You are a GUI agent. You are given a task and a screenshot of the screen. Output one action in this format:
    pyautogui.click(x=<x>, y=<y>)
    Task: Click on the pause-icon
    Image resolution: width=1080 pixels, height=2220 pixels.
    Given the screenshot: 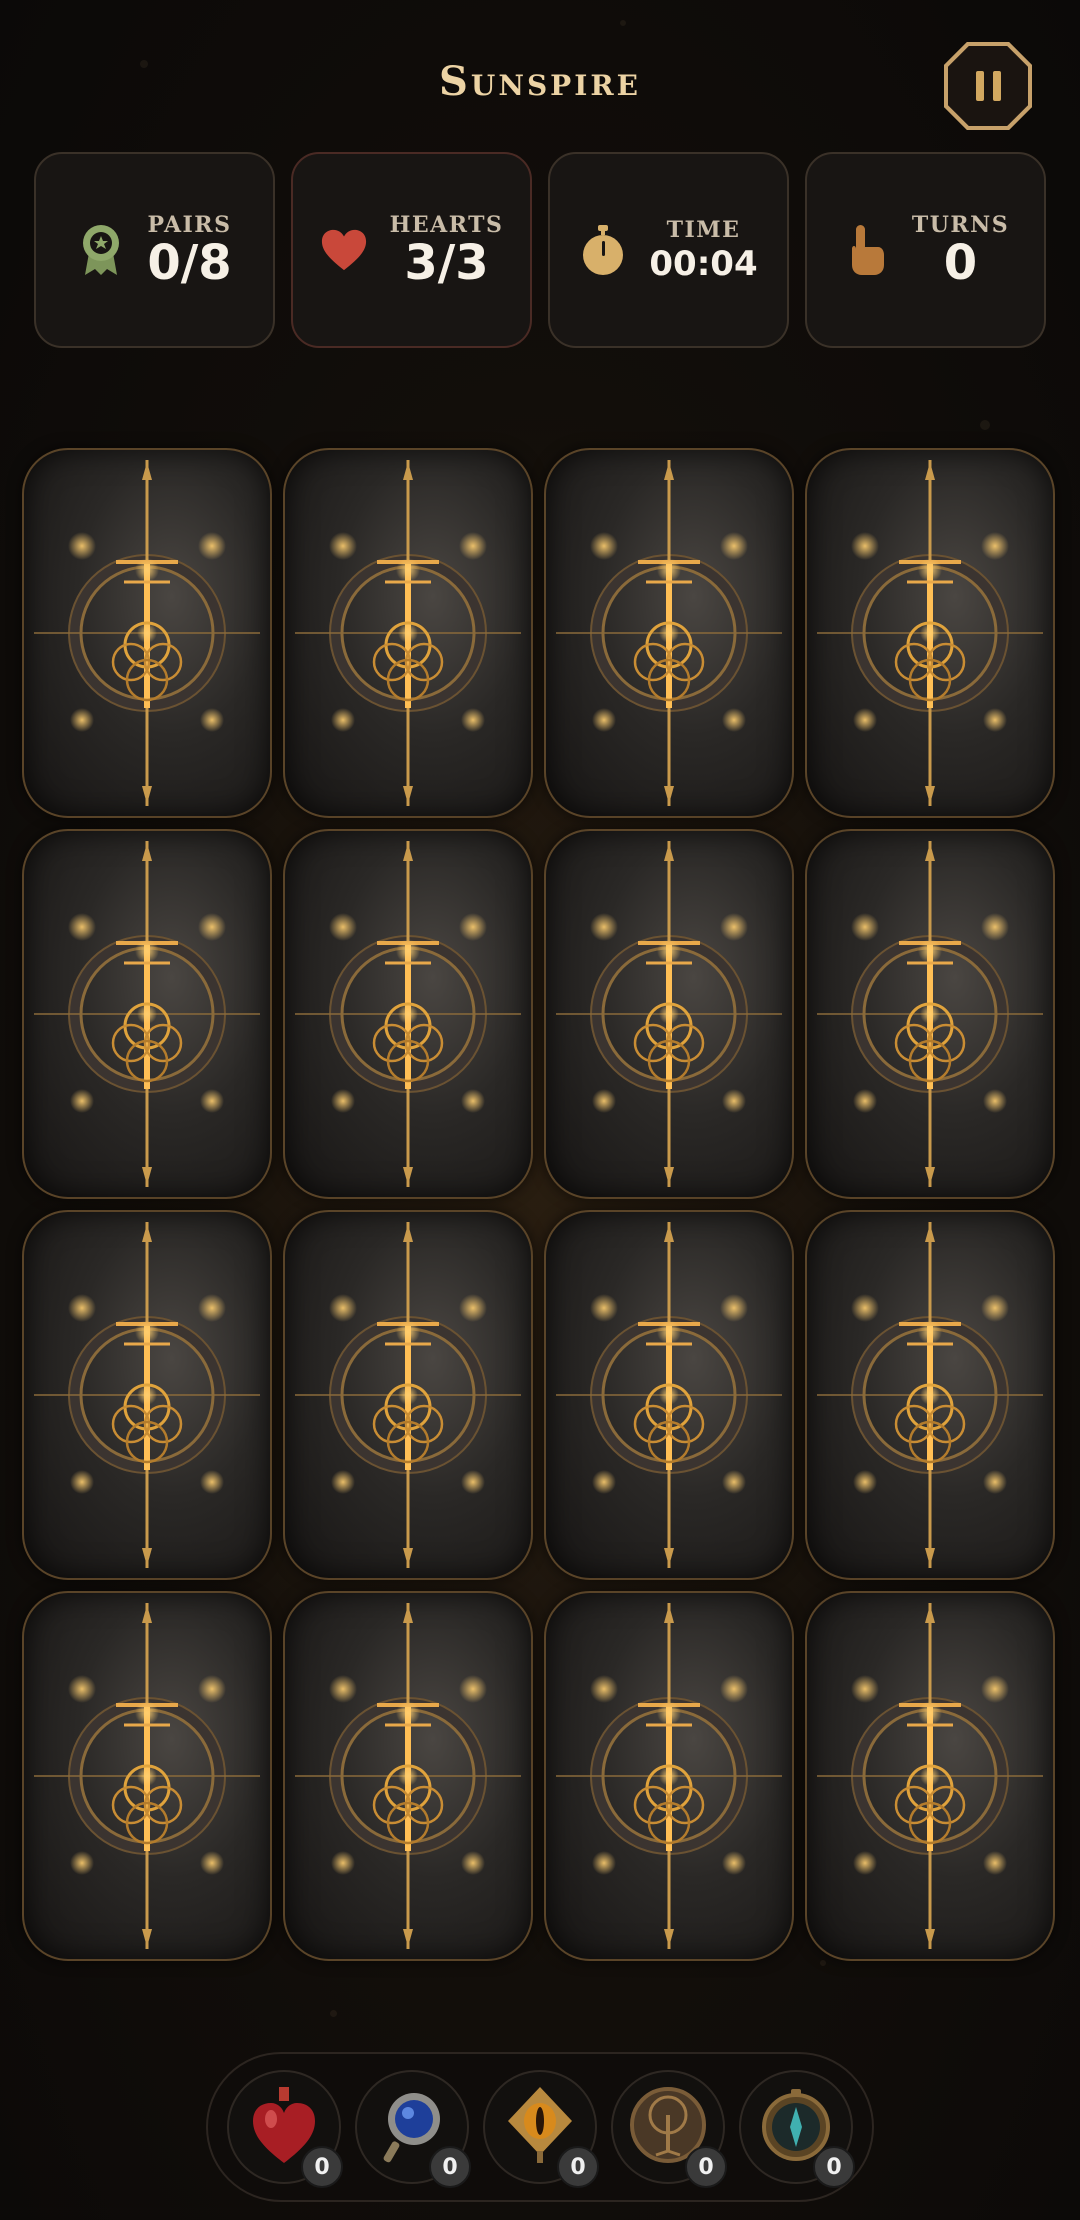 What is the action you would take?
    pyautogui.click(x=988, y=86)
    